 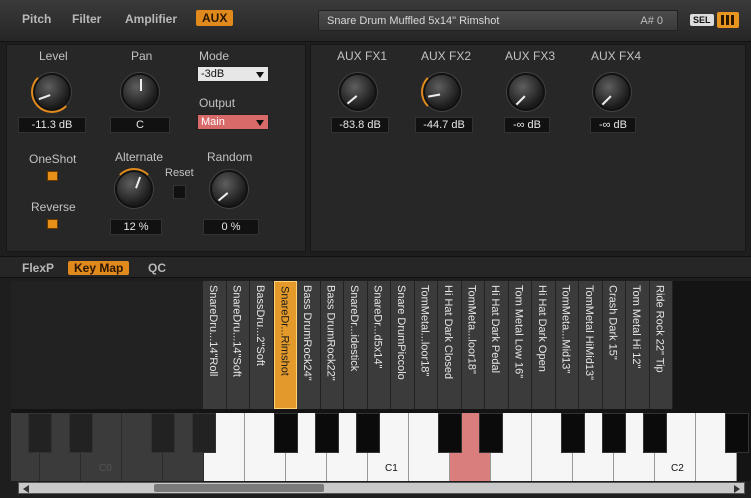 What do you see at coordinates (231, 227) in the screenshot?
I see `random-value: 0 %` at bounding box center [231, 227].